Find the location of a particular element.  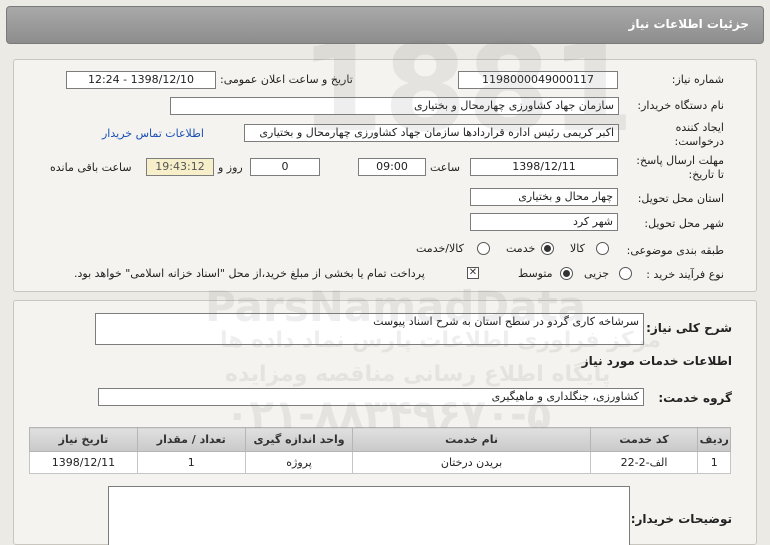

cell-need-date: 1398/12/11 is located at coordinates (83, 462).